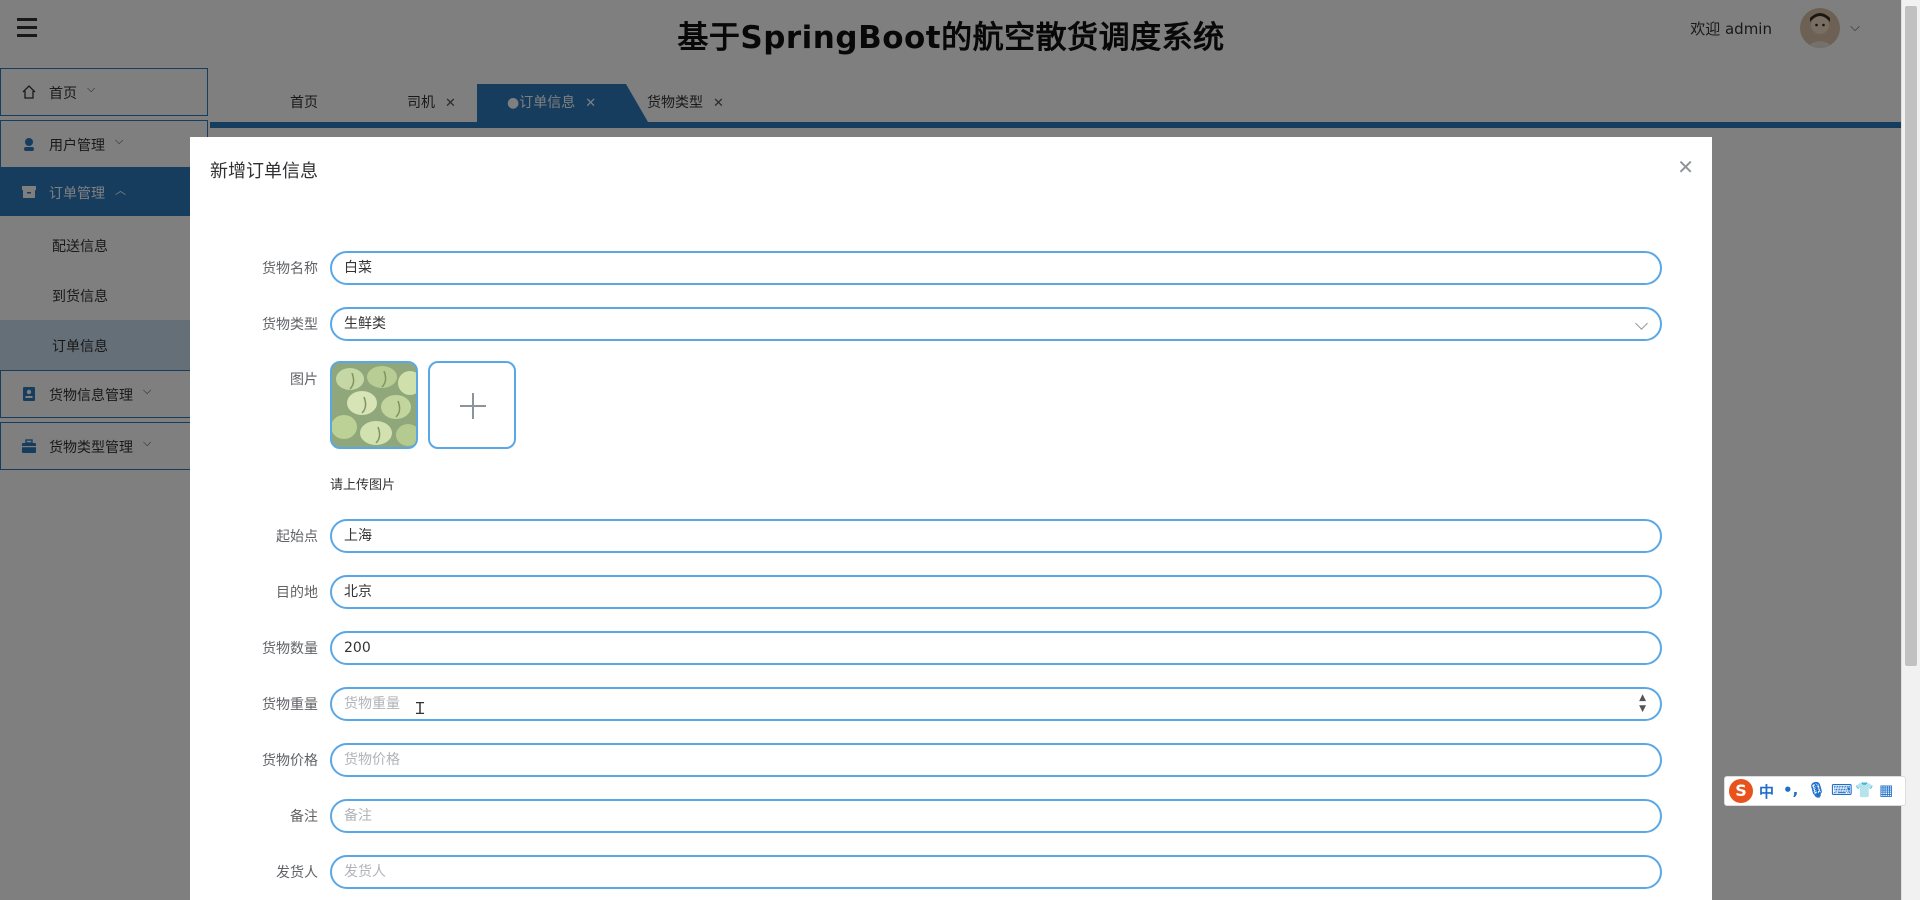 The height and width of the screenshot is (900, 1920). What do you see at coordinates (363, 485) in the screenshot?
I see `upload-tip: 请上传图片` at bounding box center [363, 485].